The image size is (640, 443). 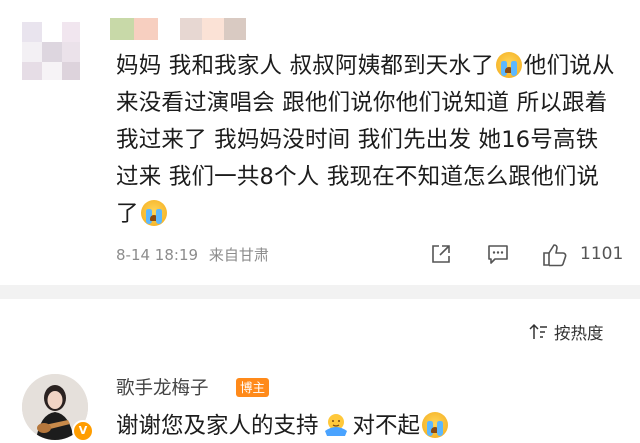 I want to click on author-name: 歌手龙梅子, so click(x=162, y=387).